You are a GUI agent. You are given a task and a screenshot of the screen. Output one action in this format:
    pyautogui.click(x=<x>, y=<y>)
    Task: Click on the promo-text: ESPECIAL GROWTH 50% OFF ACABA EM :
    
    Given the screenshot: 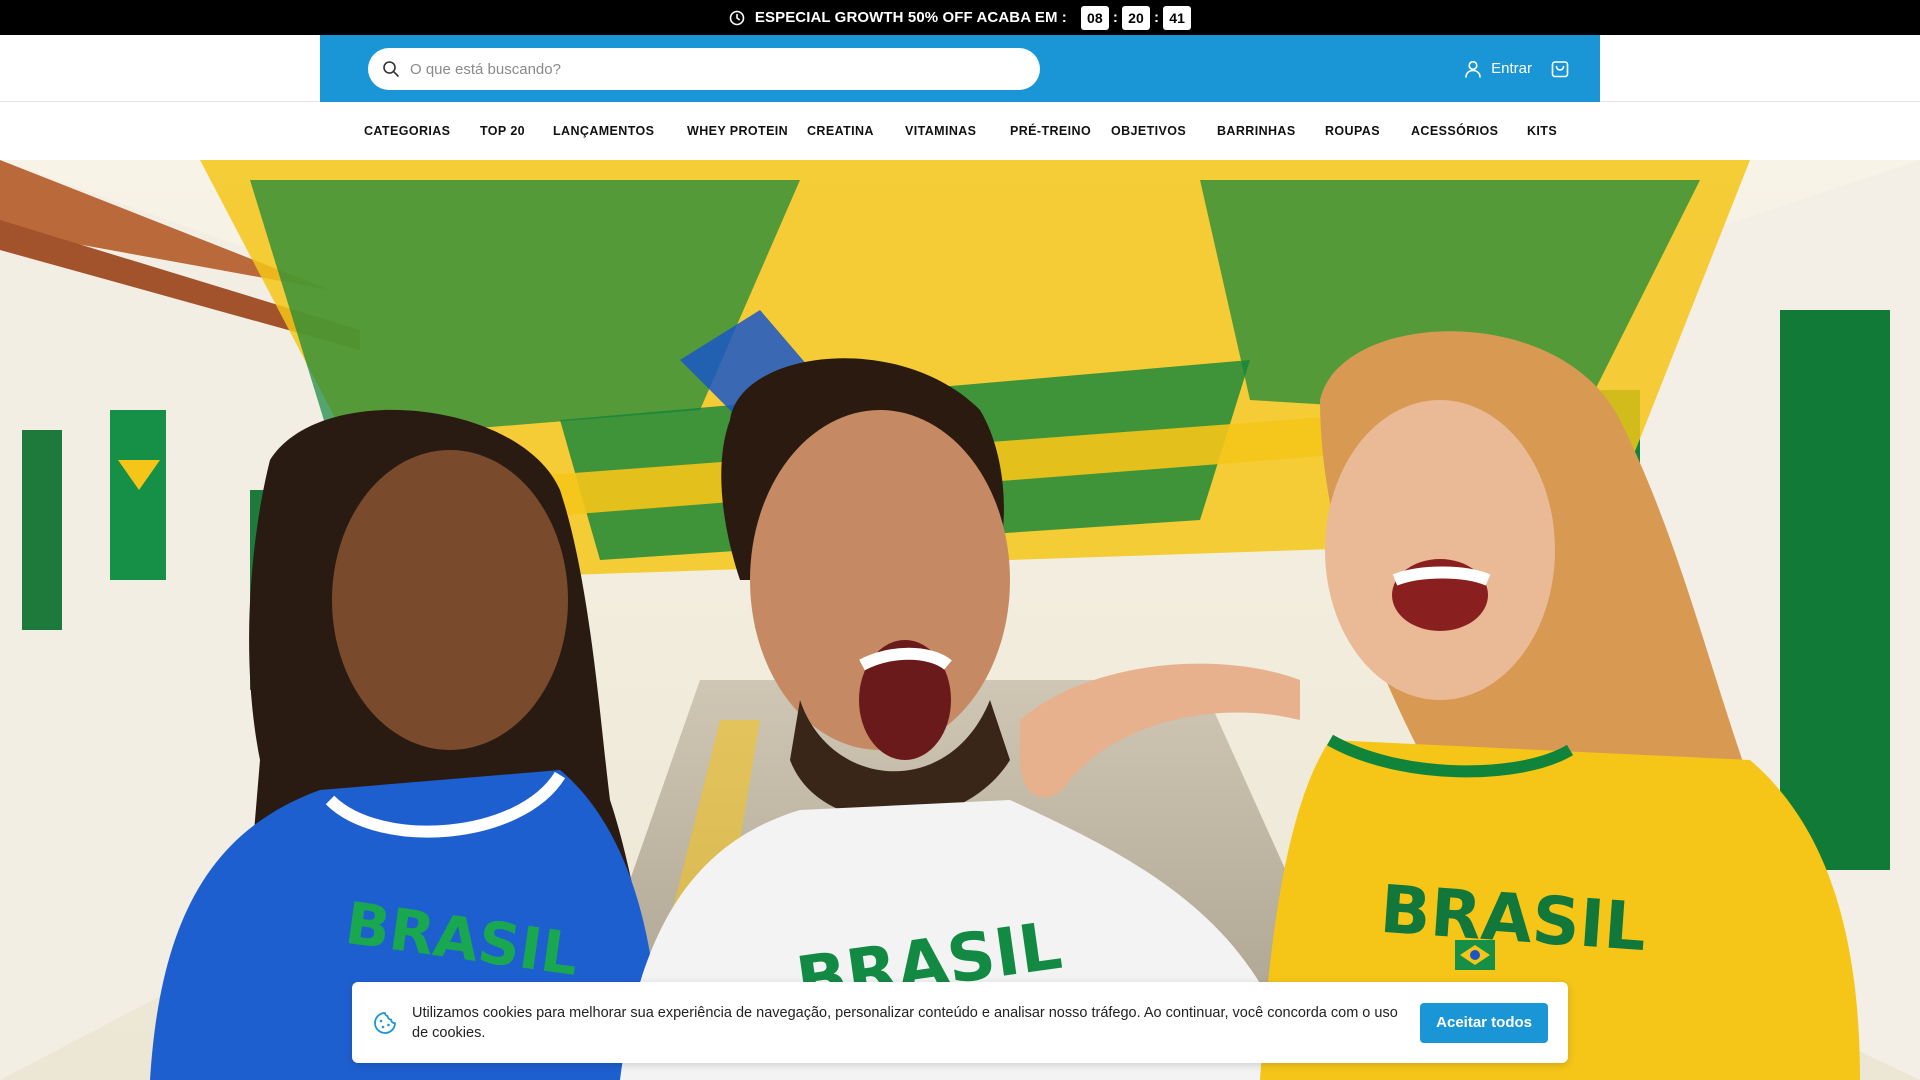 What is the action you would take?
    pyautogui.click(x=910, y=17)
    